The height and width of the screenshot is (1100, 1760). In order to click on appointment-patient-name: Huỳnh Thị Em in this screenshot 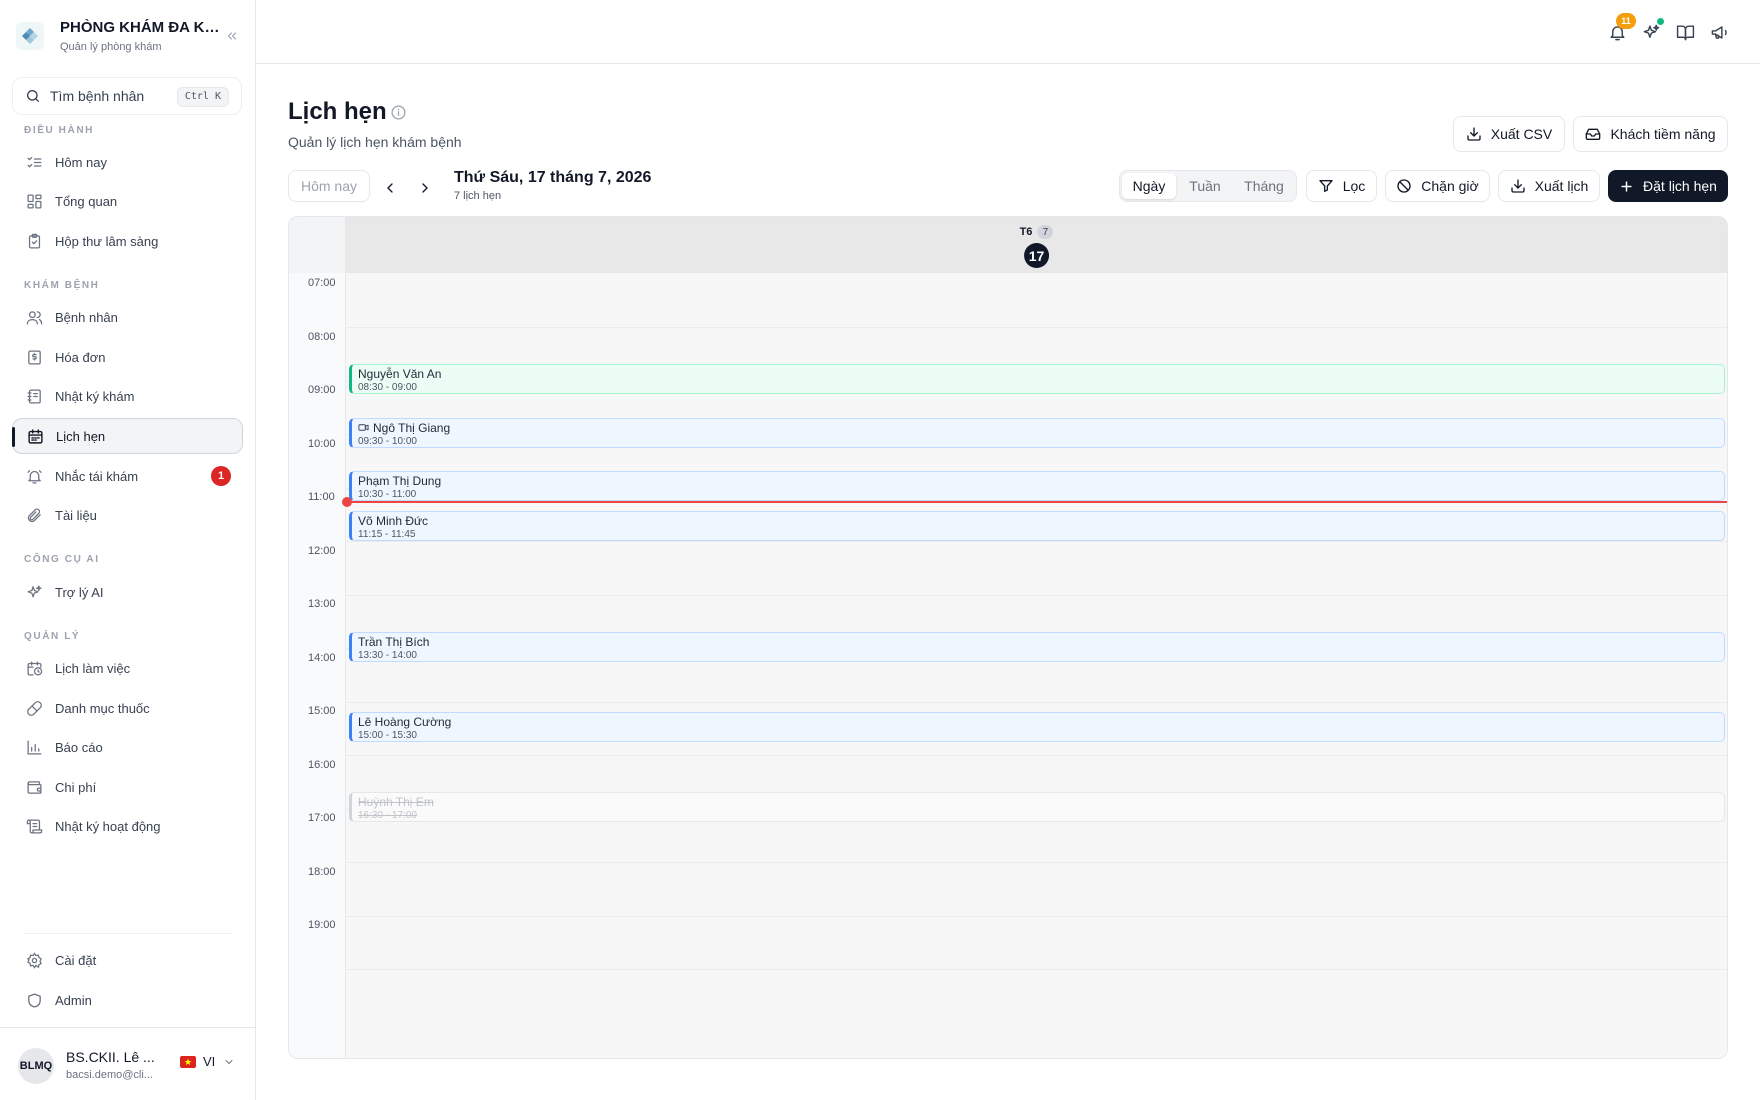, I will do `click(396, 802)`.